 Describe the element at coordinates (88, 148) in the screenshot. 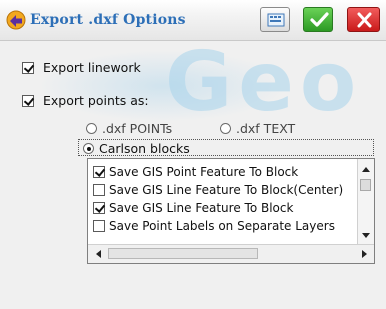

I see `radio-carlson-blocks-button` at that location.